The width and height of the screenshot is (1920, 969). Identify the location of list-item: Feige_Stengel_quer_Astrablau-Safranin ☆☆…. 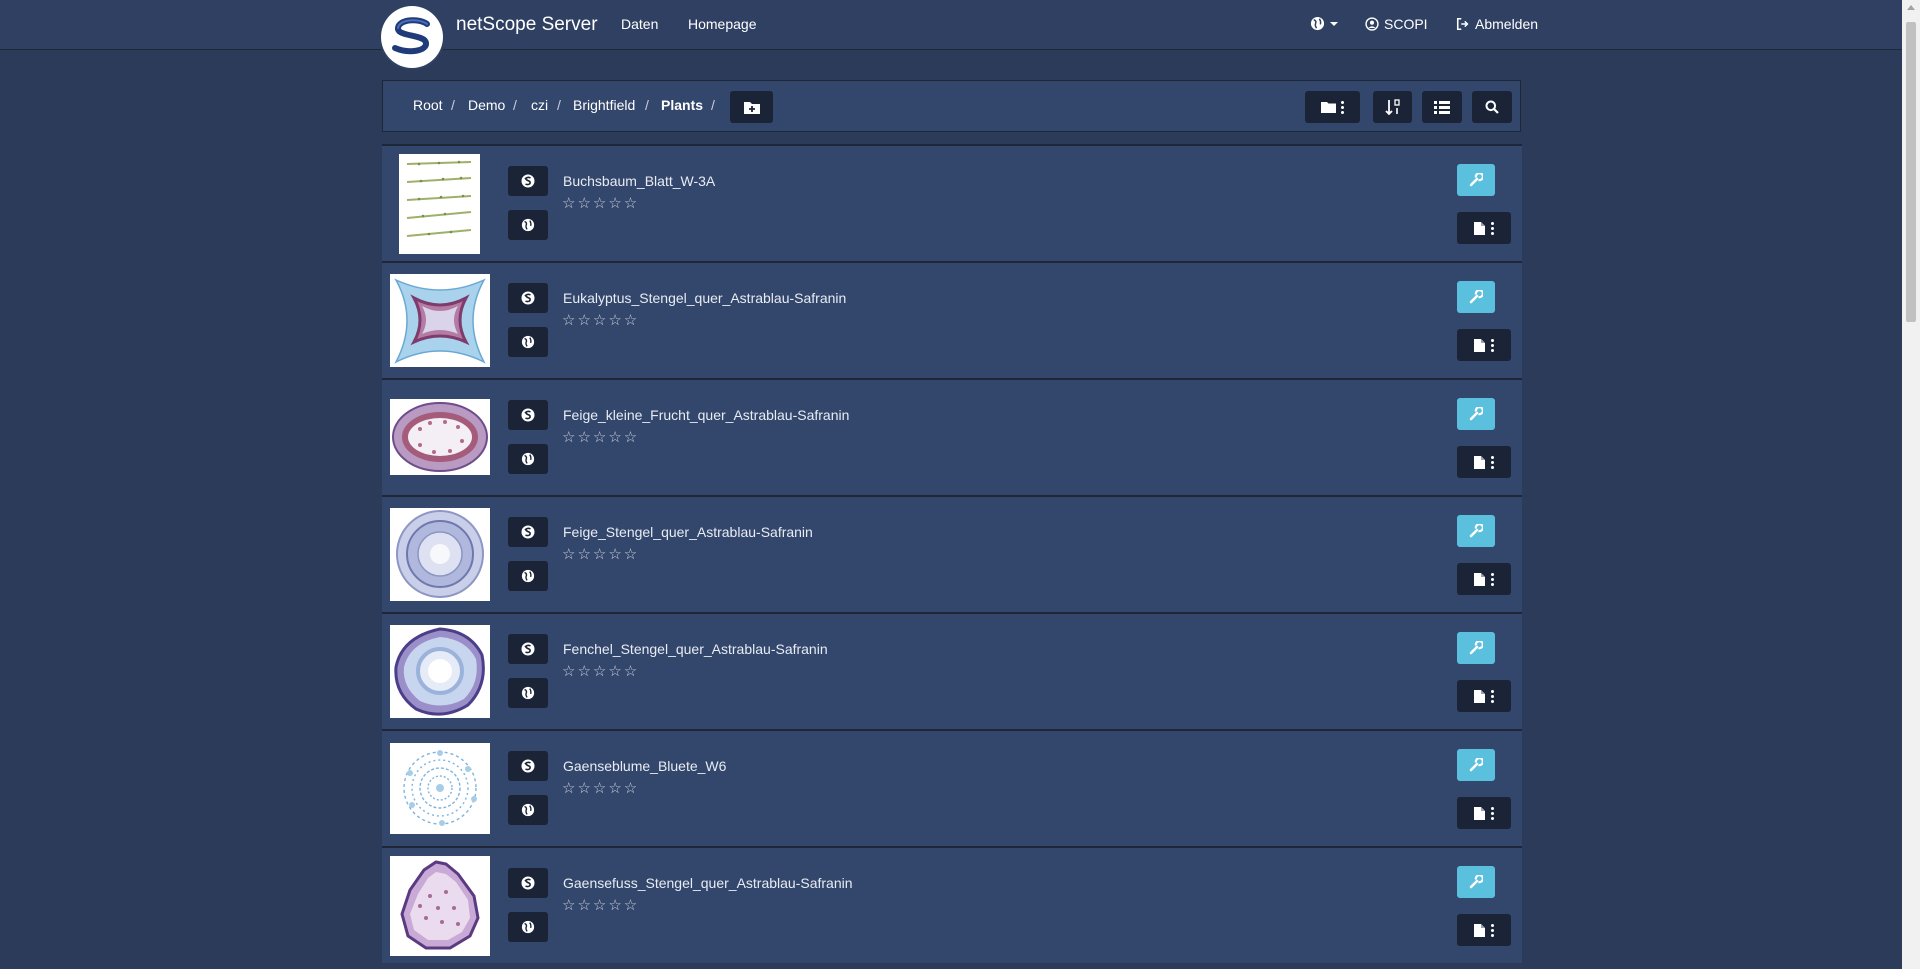
(952, 553).